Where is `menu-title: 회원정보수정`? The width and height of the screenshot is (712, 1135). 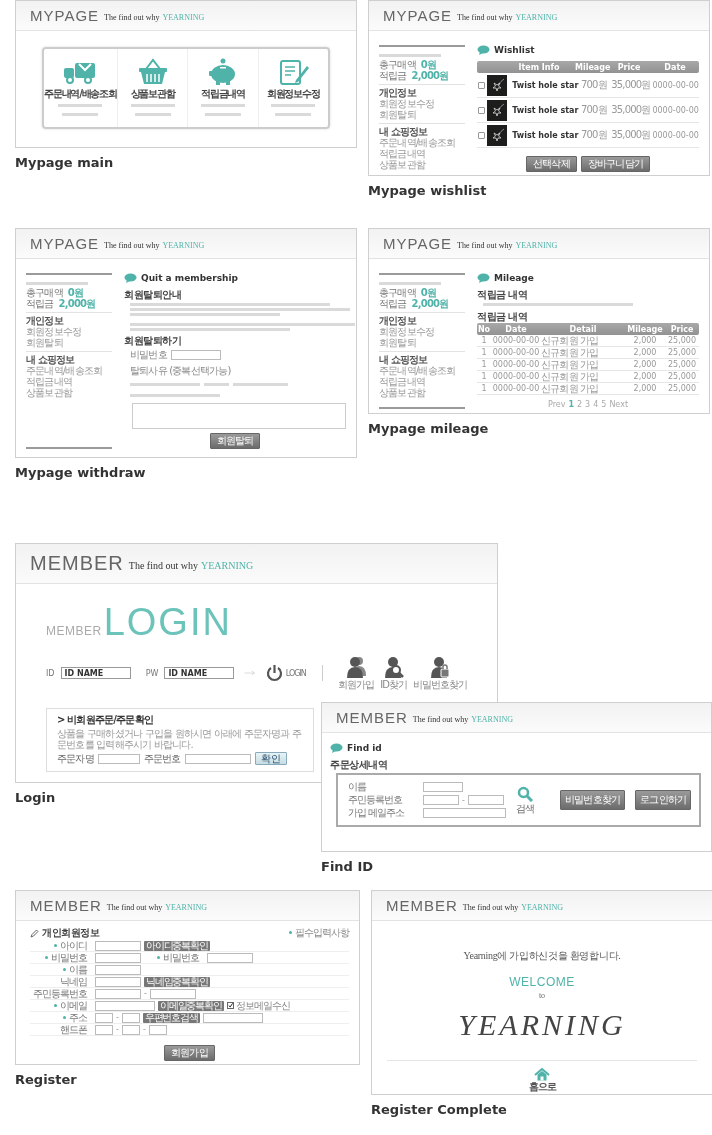 menu-title: 회원정보수정 is located at coordinates (293, 94).